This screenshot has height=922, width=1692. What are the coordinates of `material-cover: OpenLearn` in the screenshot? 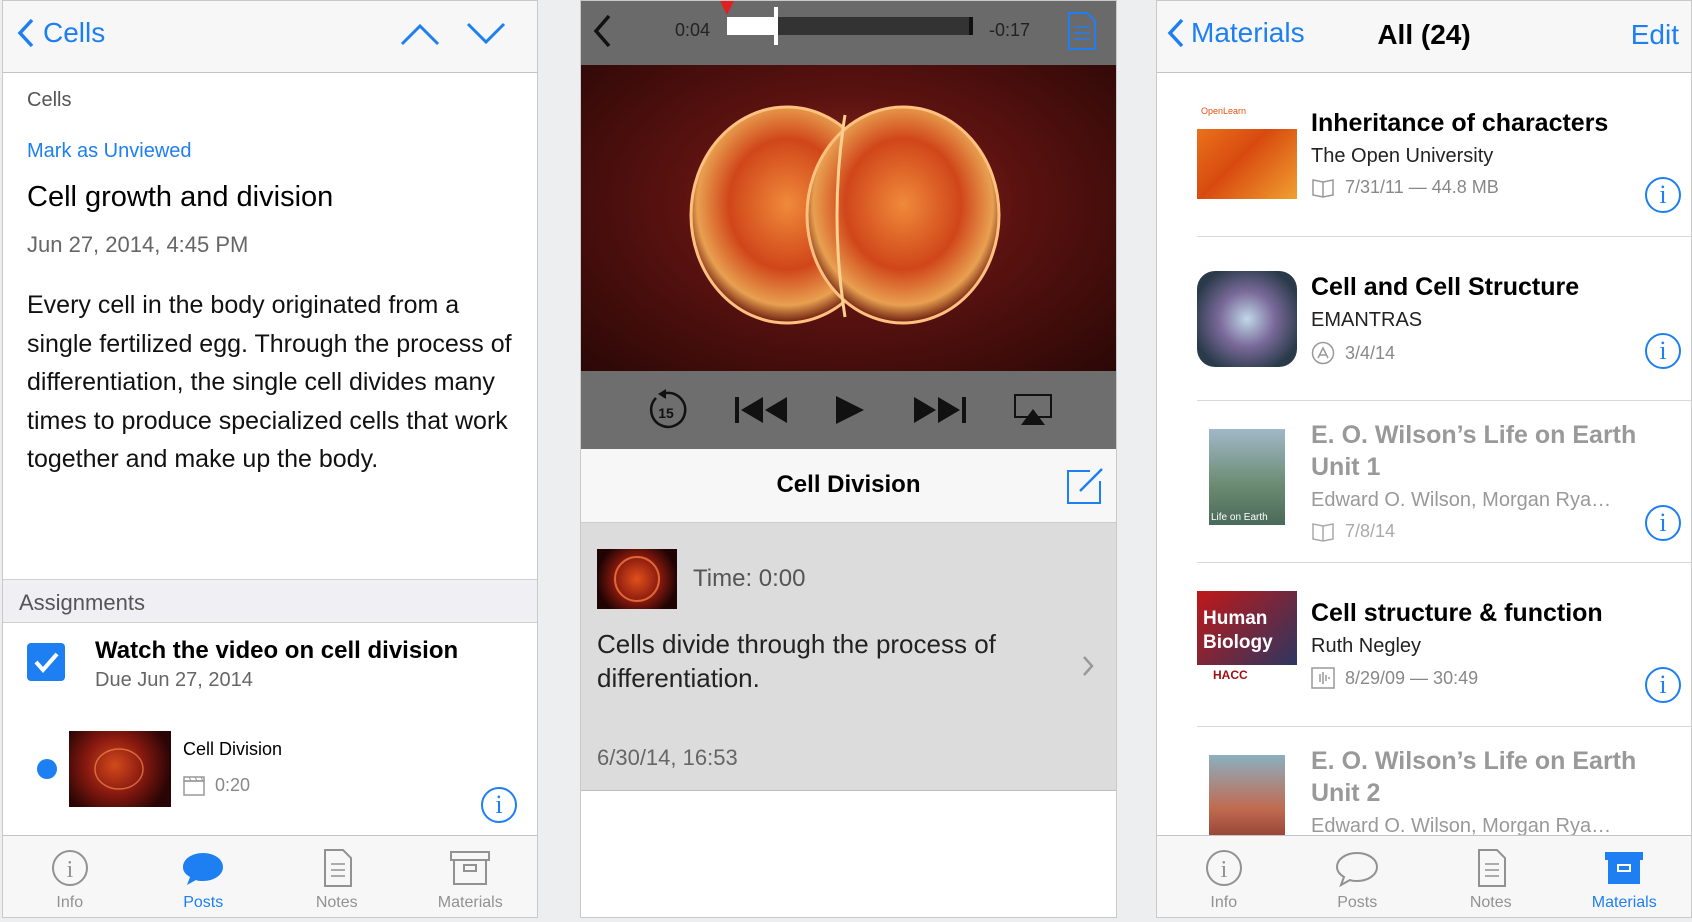 It's located at (1247, 151).